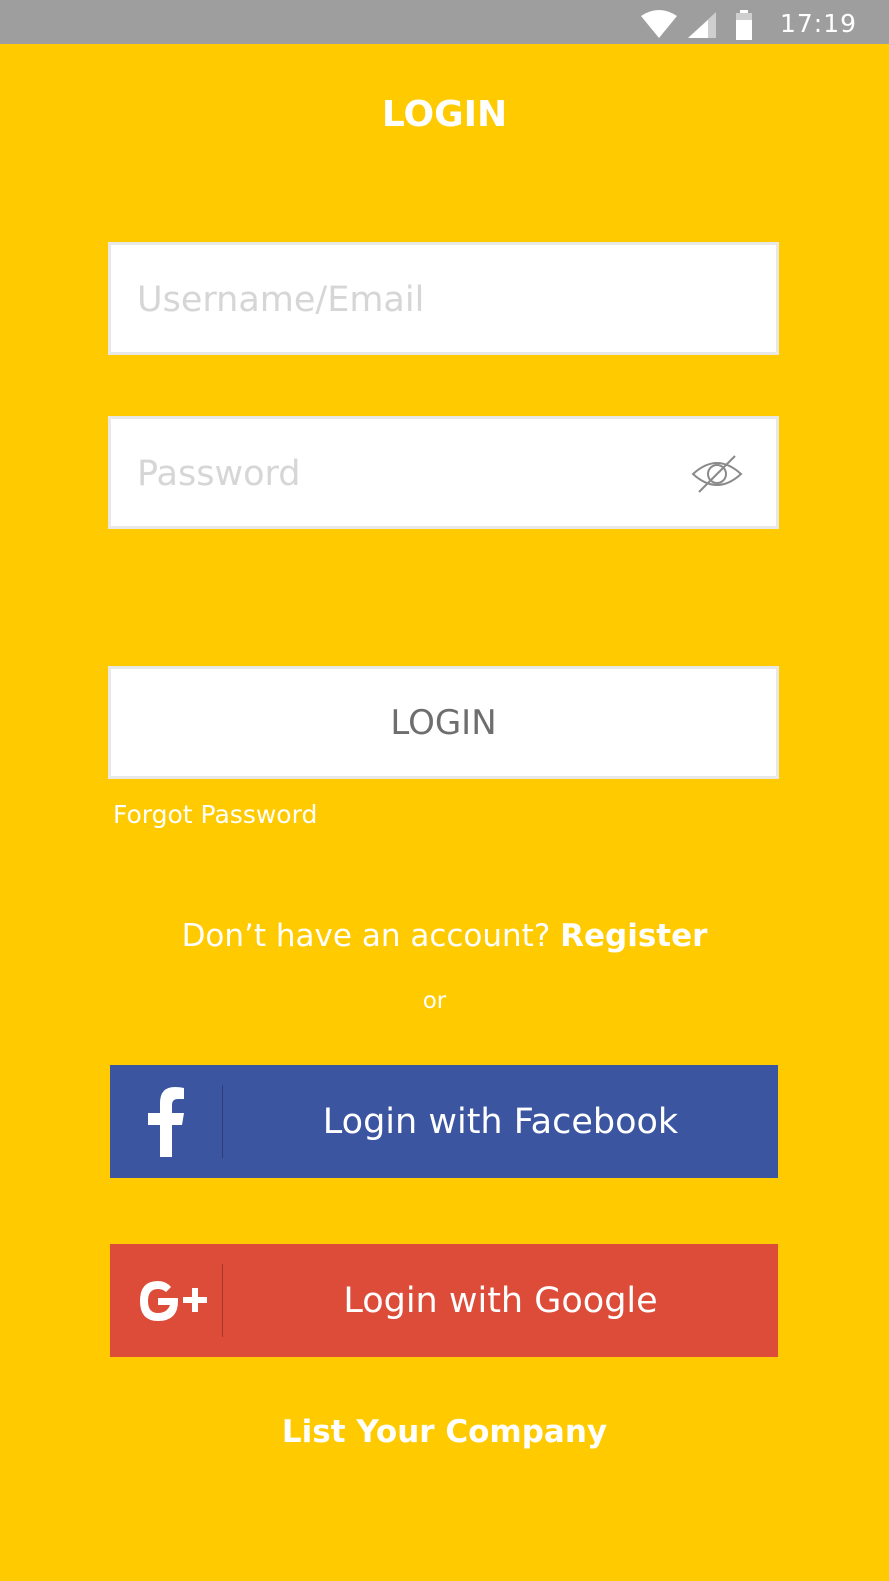 This screenshot has height=1581, width=889. Describe the element at coordinates (166, 1122) in the screenshot. I see `facebook-icon` at that location.